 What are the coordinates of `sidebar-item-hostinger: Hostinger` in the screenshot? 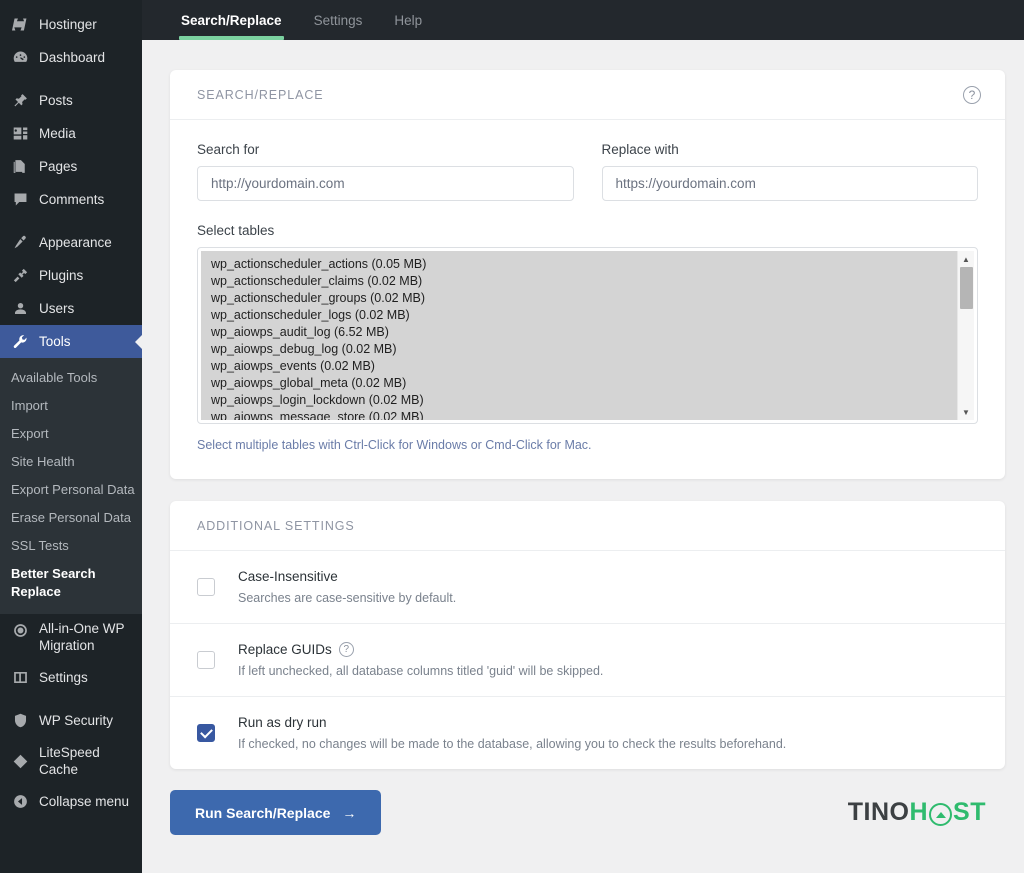 It's located at (71, 24).